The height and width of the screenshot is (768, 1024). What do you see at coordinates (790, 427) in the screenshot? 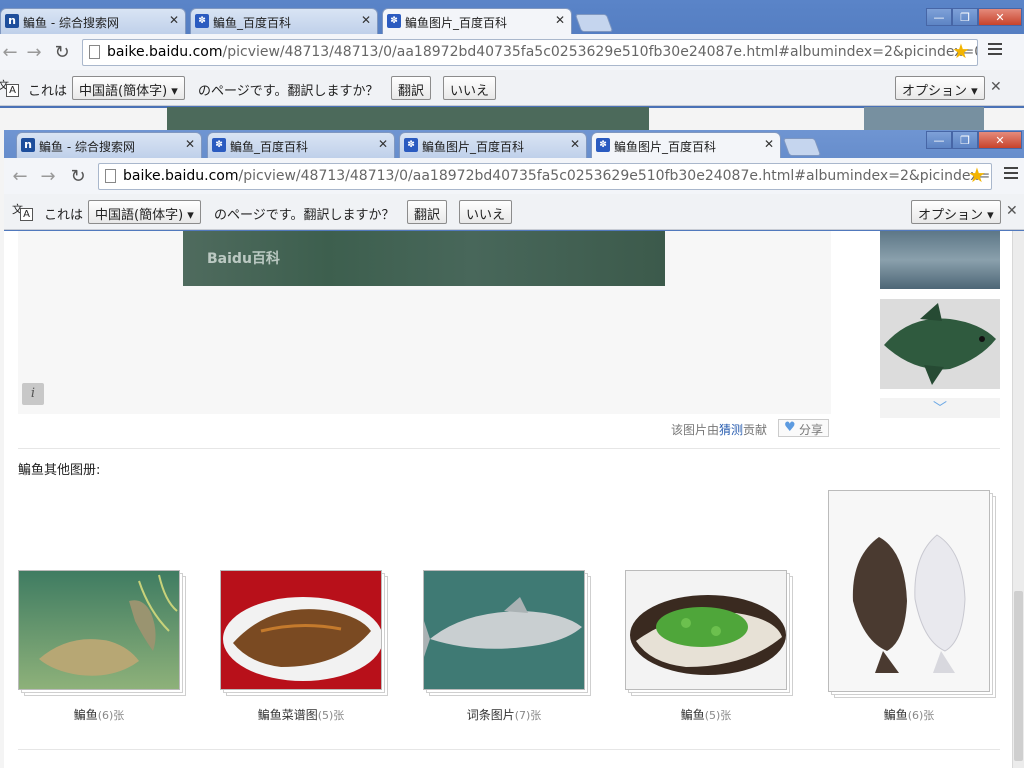
I see `heart-icon: ♥` at bounding box center [790, 427].